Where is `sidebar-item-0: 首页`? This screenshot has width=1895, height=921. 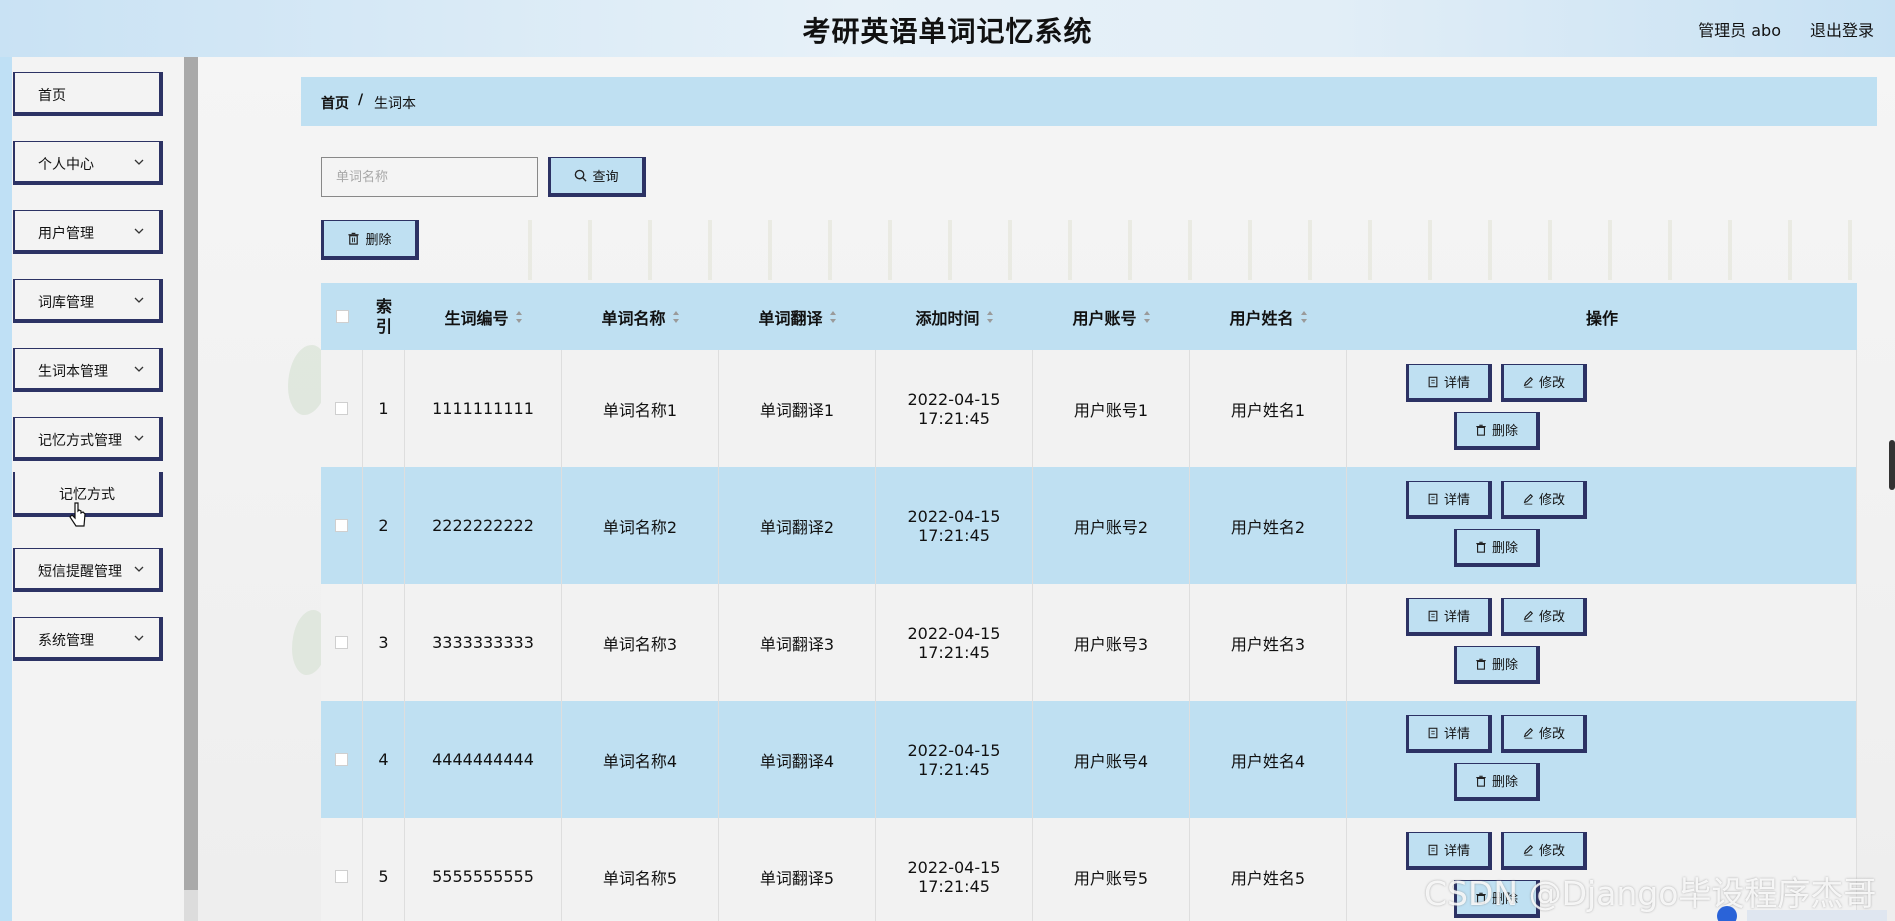 sidebar-item-0: 首页 is located at coordinates (88, 94).